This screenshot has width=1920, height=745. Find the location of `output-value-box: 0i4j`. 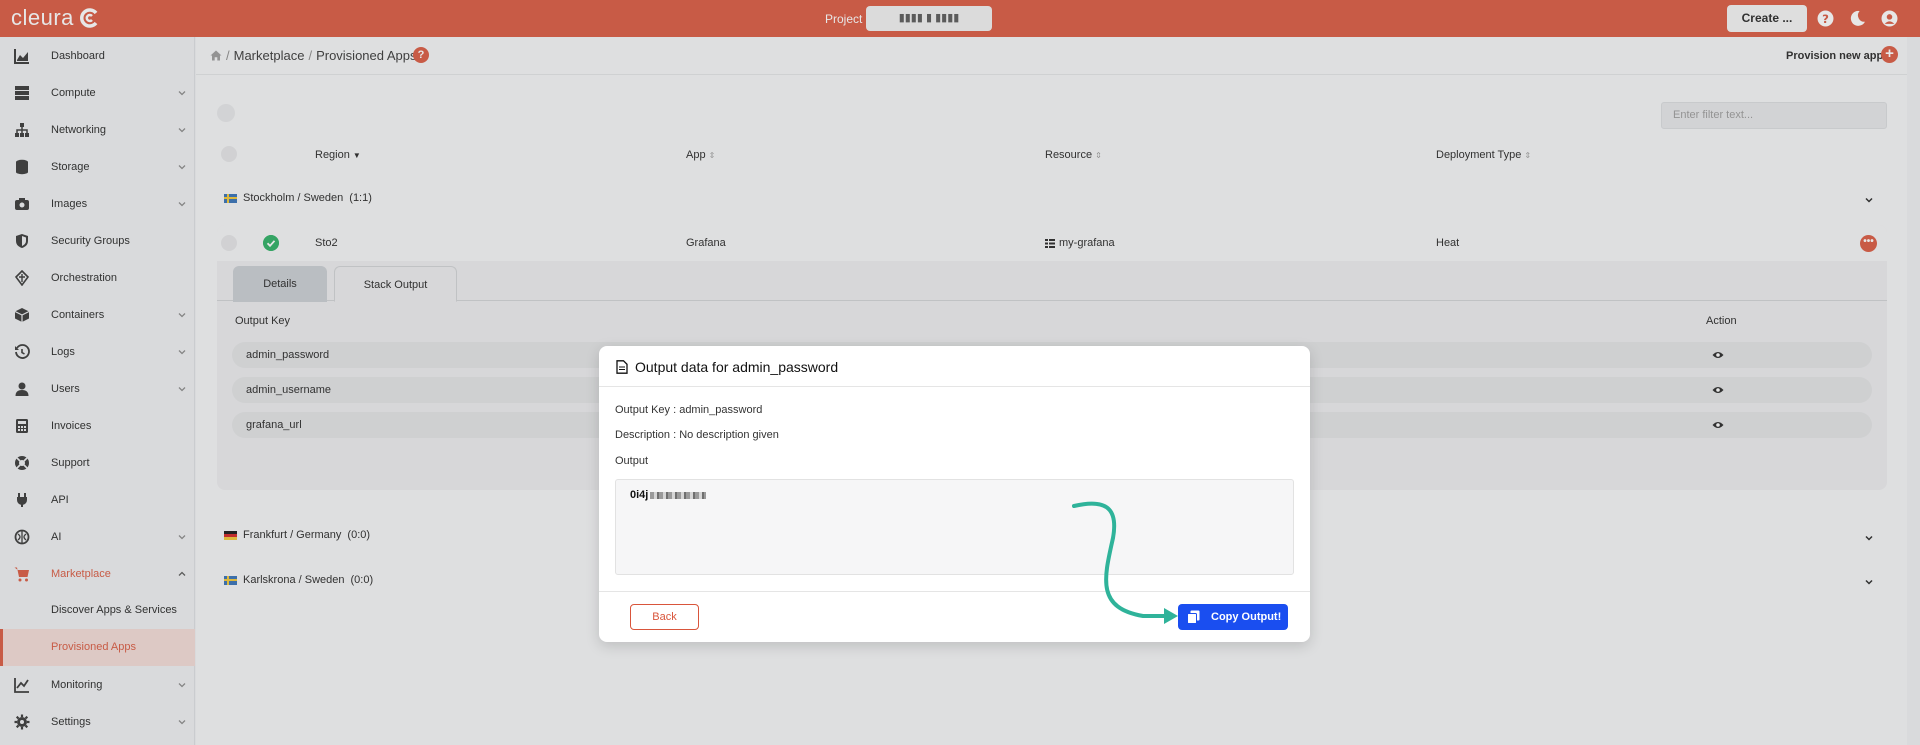

output-value-box: 0i4j is located at coordinates (954, 527).